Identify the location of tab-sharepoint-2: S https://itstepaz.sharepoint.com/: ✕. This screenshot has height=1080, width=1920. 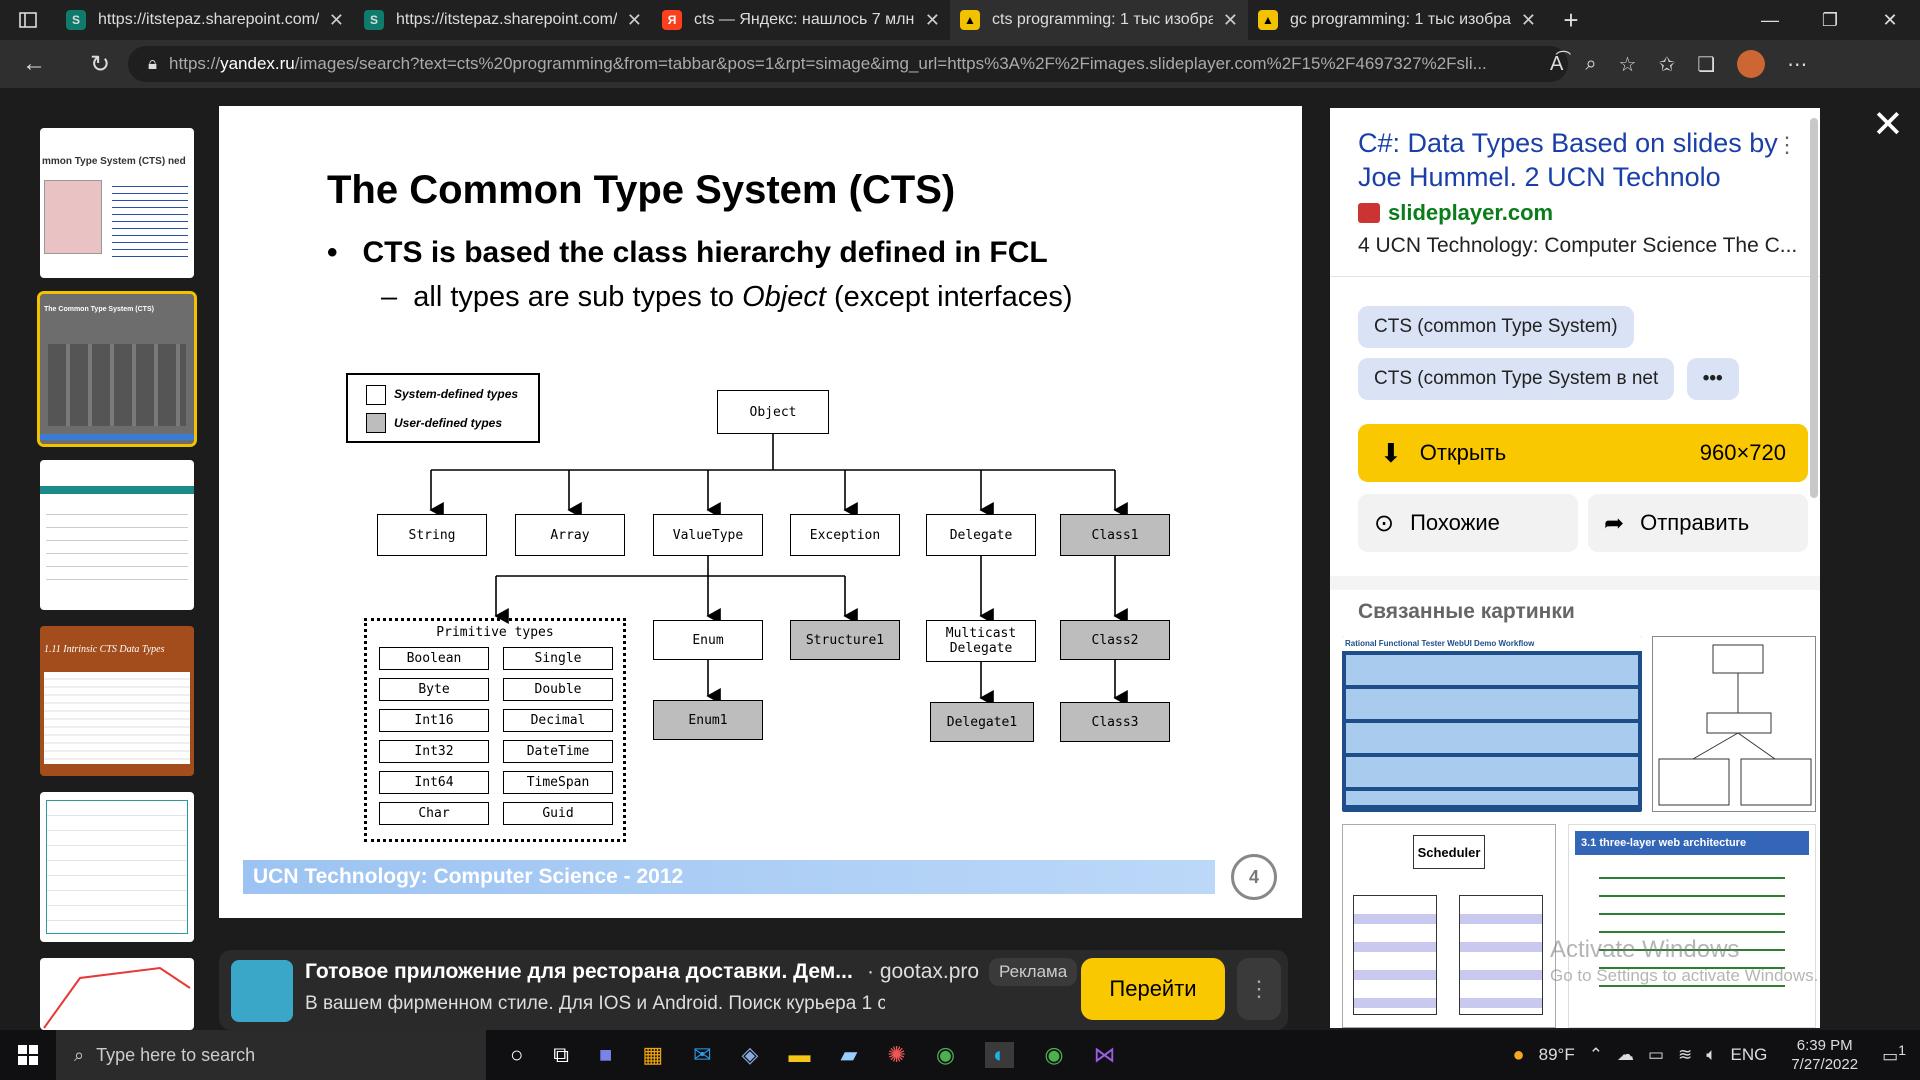
(503, 20).